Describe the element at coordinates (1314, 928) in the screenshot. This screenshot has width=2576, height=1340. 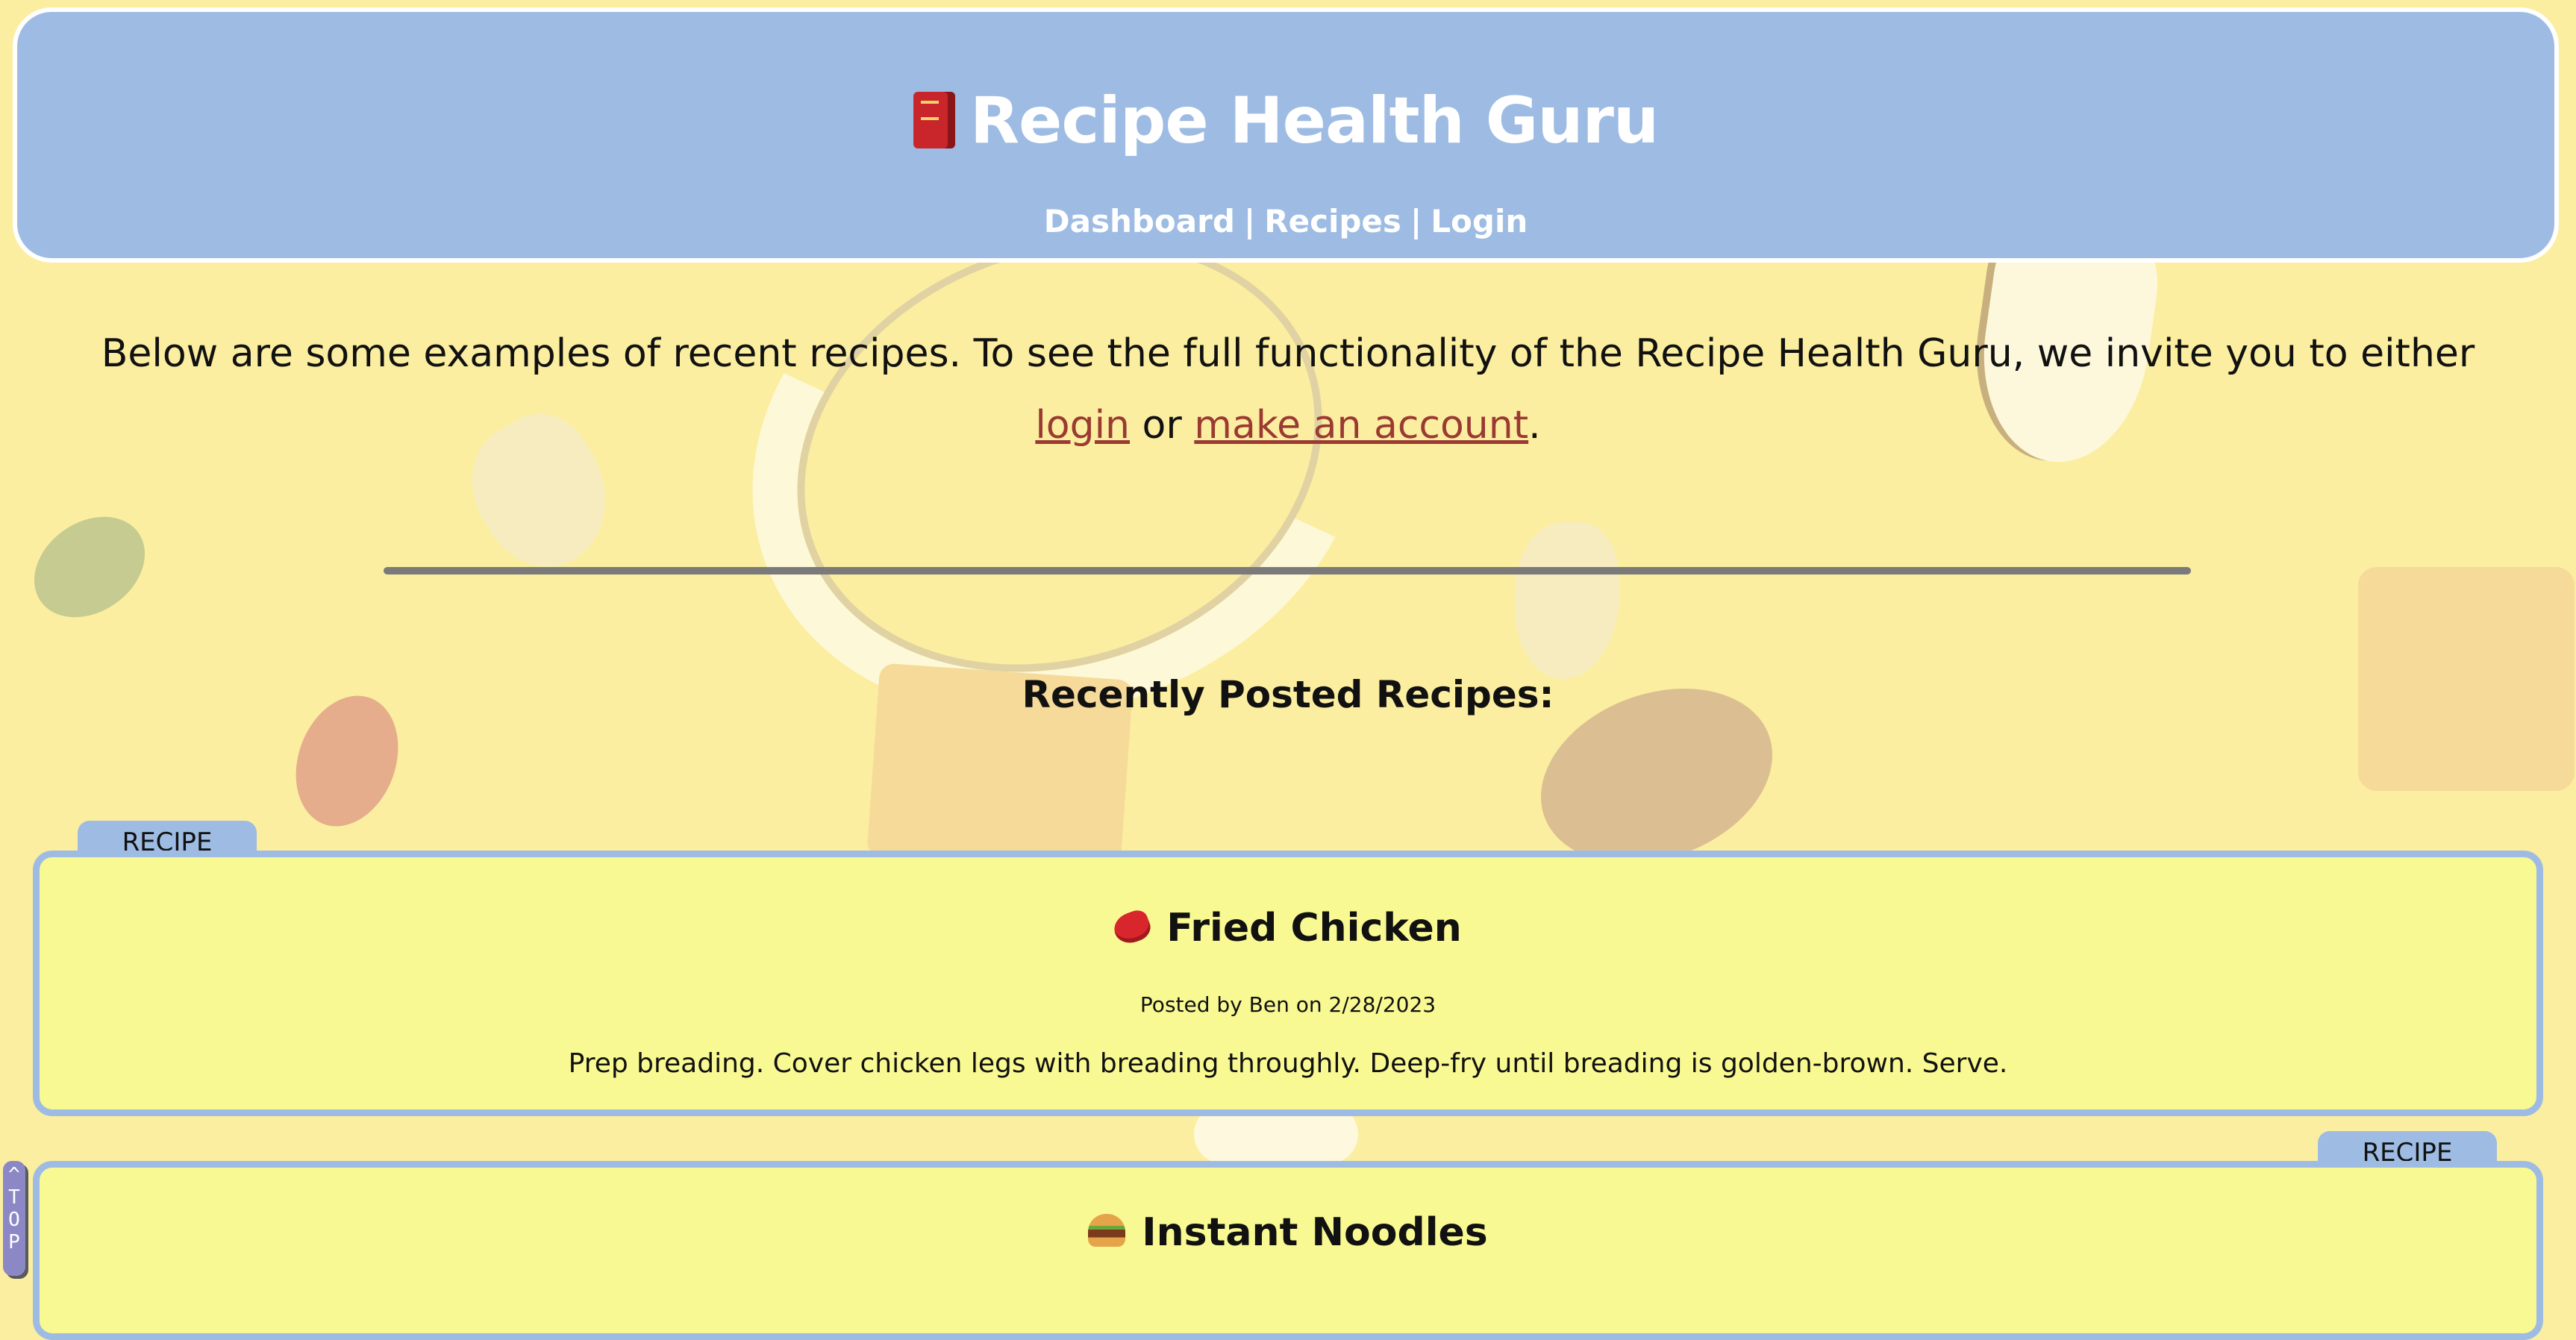
I see `recipe-title-text: Fried Chicken` at that location.